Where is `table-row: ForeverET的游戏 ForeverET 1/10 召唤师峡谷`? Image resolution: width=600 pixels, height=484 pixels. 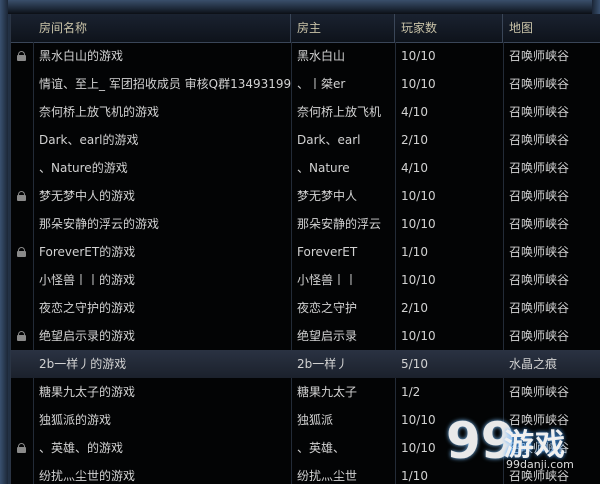 table-row: ForeverET的游戏 ForeverET 1/10 召唤师峡谷 is located at coordinates (305, 252).